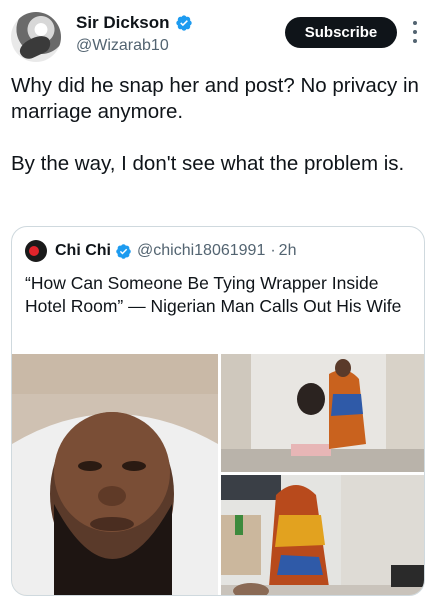 Image resolution: width=434 pixels, height=596 pixels. I want to click on subscribe-button: Subscribe, so click(341, 32).